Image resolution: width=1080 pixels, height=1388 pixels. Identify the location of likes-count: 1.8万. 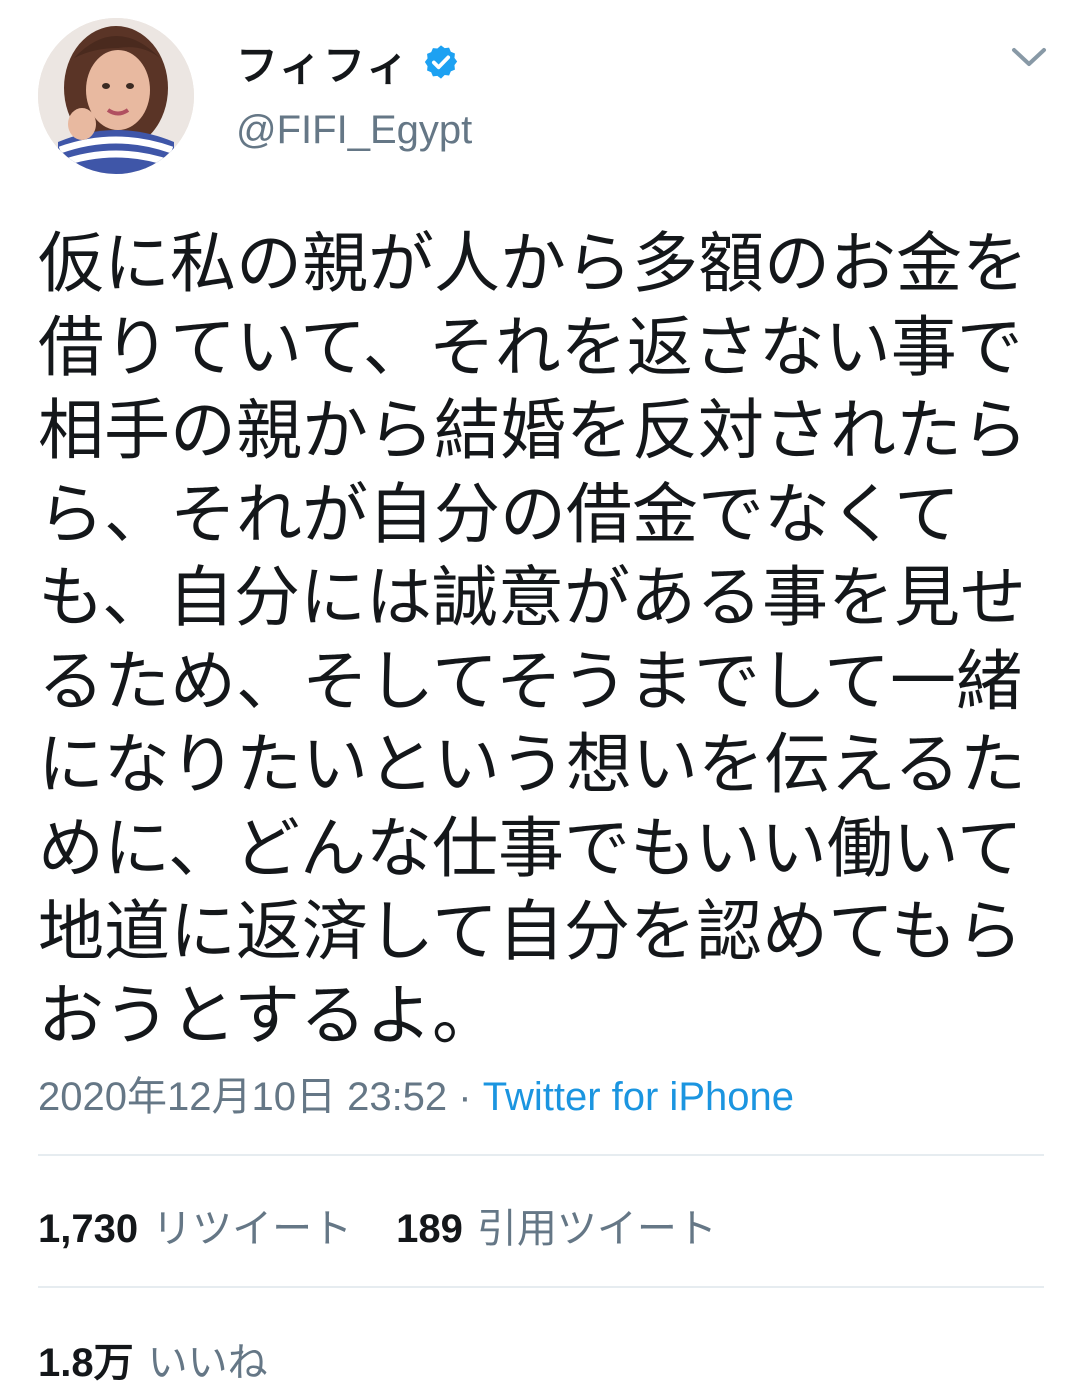
(86, 1359).